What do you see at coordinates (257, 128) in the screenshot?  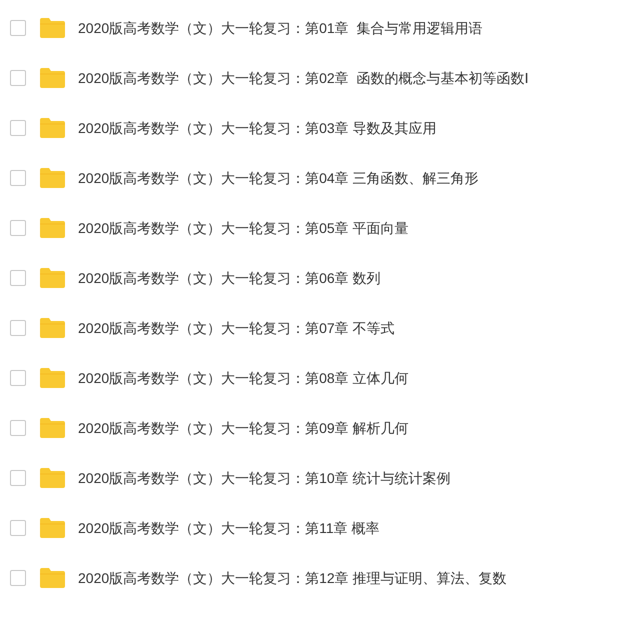 I see `folder-name: 2020版高考数学（文）大一轮复习：第03章 导数及其应用` at bounding box center [257, 128].